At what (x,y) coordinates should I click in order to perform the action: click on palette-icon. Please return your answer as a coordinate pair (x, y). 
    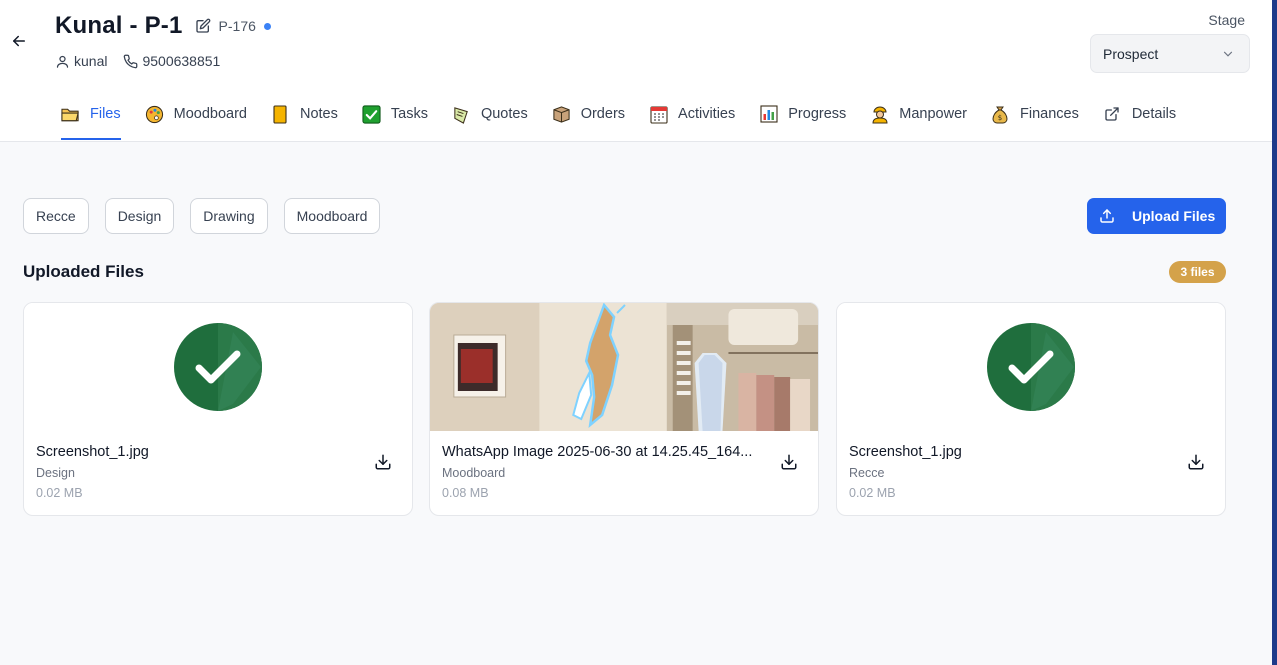
    Looking at the image, I should click on (154, 114).